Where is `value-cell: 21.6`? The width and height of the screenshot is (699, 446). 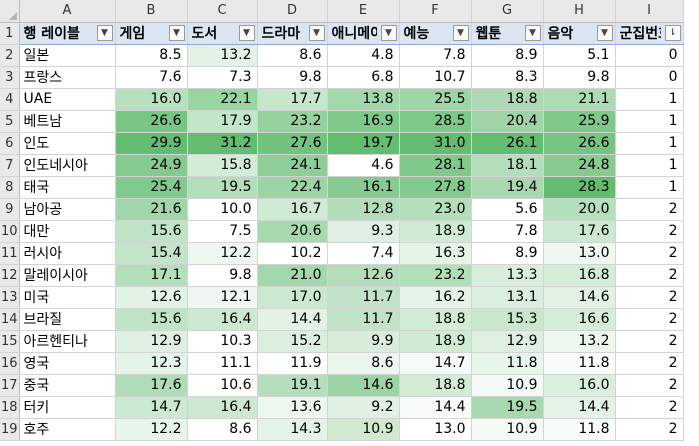
value-cell: 21.6 is located at coordinates (151, 209).